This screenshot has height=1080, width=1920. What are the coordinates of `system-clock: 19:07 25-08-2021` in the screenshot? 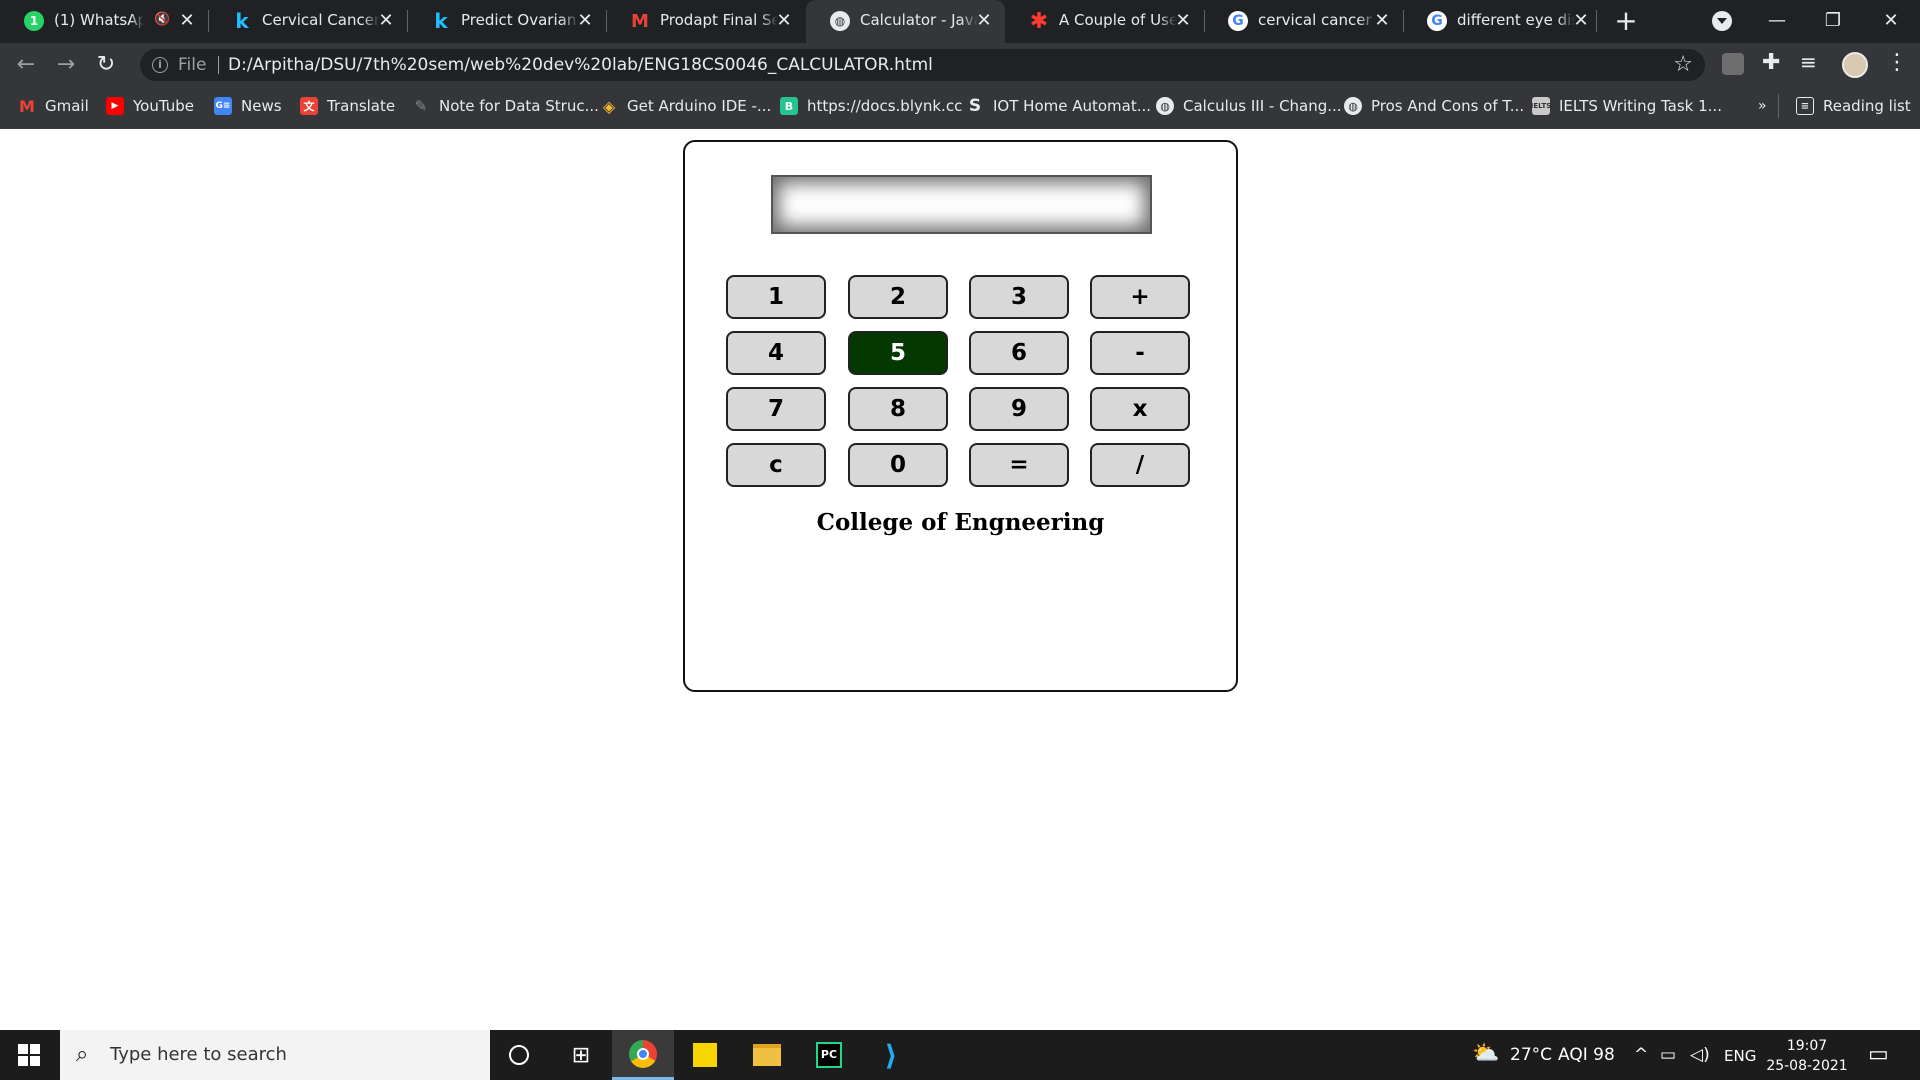 It's located at (1807, 1056).